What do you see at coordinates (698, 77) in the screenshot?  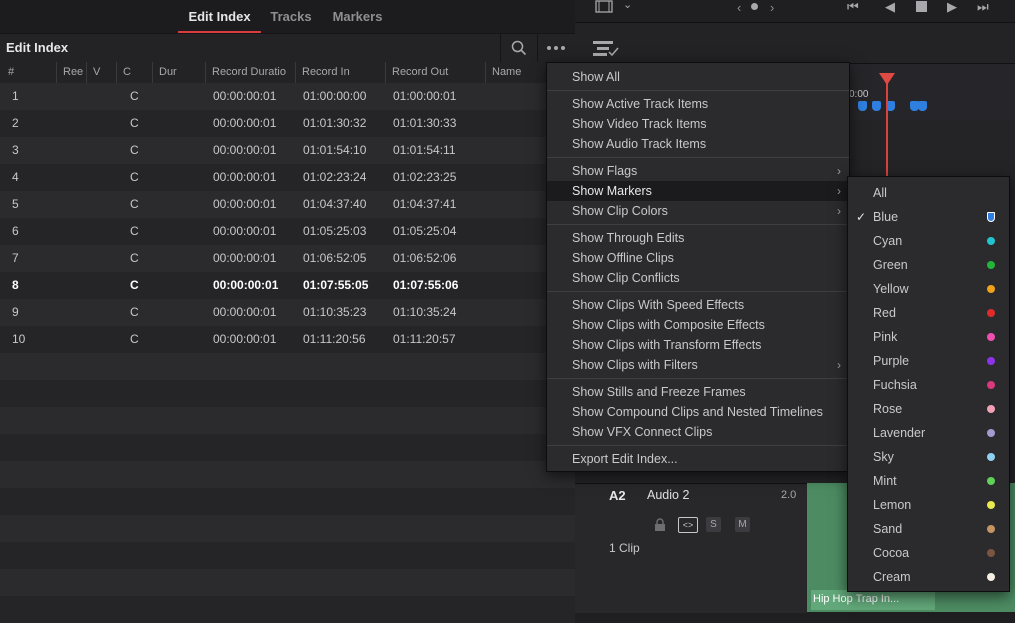 I see `menu-item-show-all: Show All` at bounding box center [698, 77].